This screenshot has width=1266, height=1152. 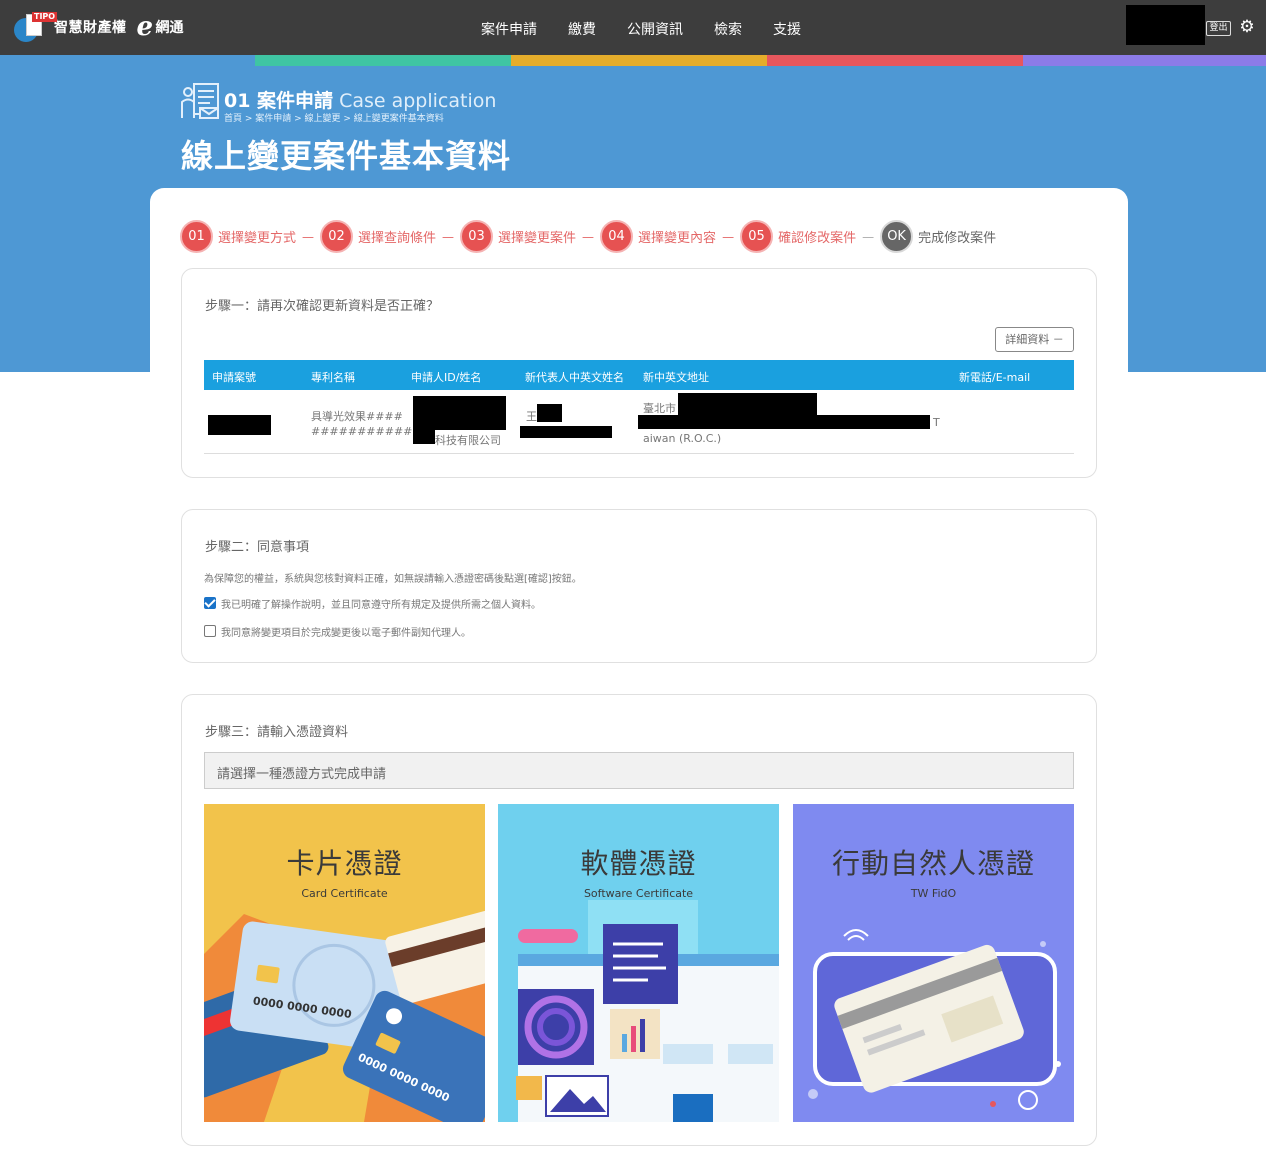 I want to click on color-strip-purple, so click(x=1144, y=60).